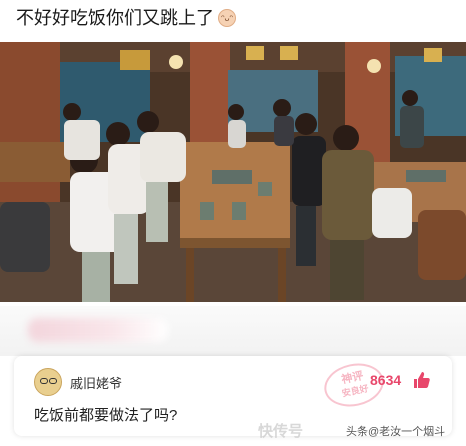  I want to click on comment-text: 吃饭前都要做法了吗?, so click(106, 415).